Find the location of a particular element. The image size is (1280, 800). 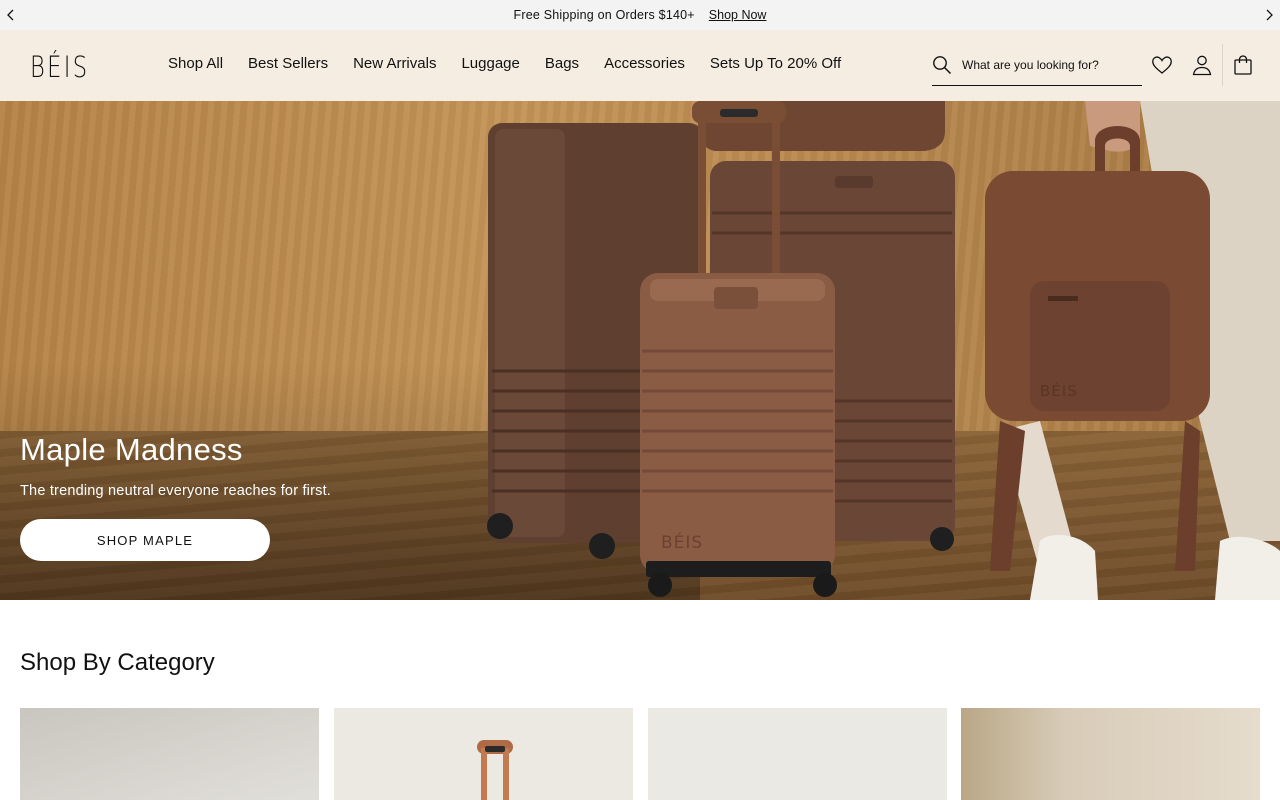

account-icon is located at coordinates (1202, 65).